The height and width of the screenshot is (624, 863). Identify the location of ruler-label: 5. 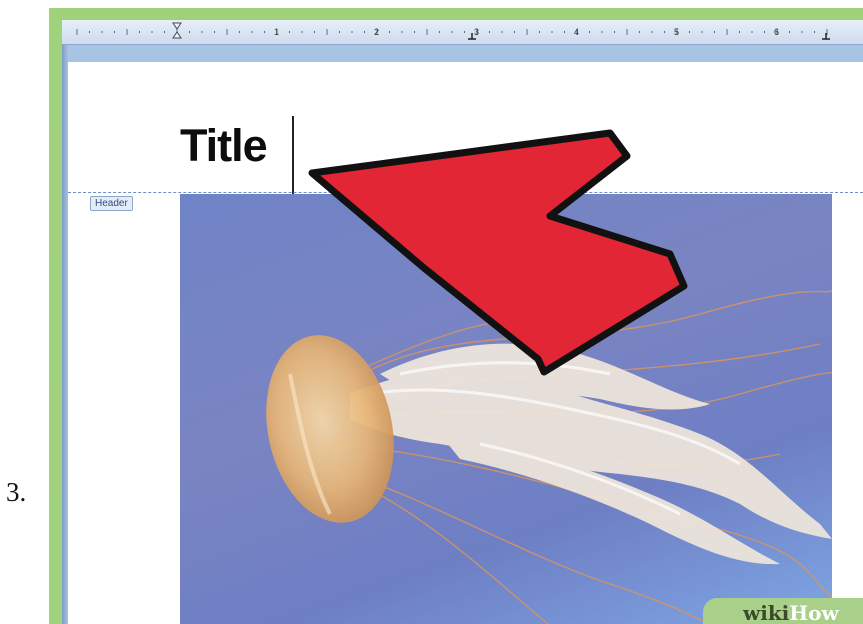
(676, 32).